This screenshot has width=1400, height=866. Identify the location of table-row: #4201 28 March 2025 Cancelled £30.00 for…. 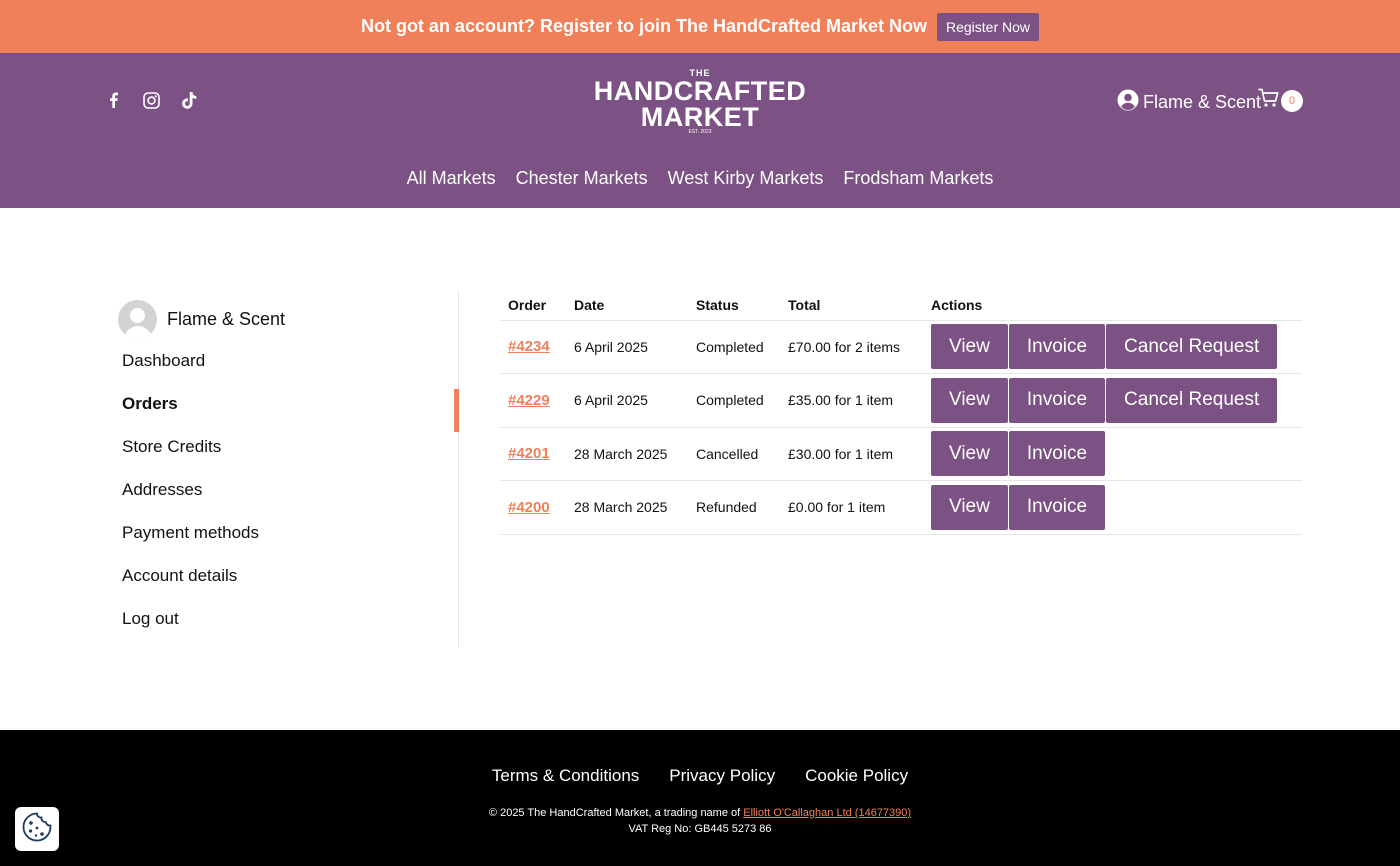
(901, 454).